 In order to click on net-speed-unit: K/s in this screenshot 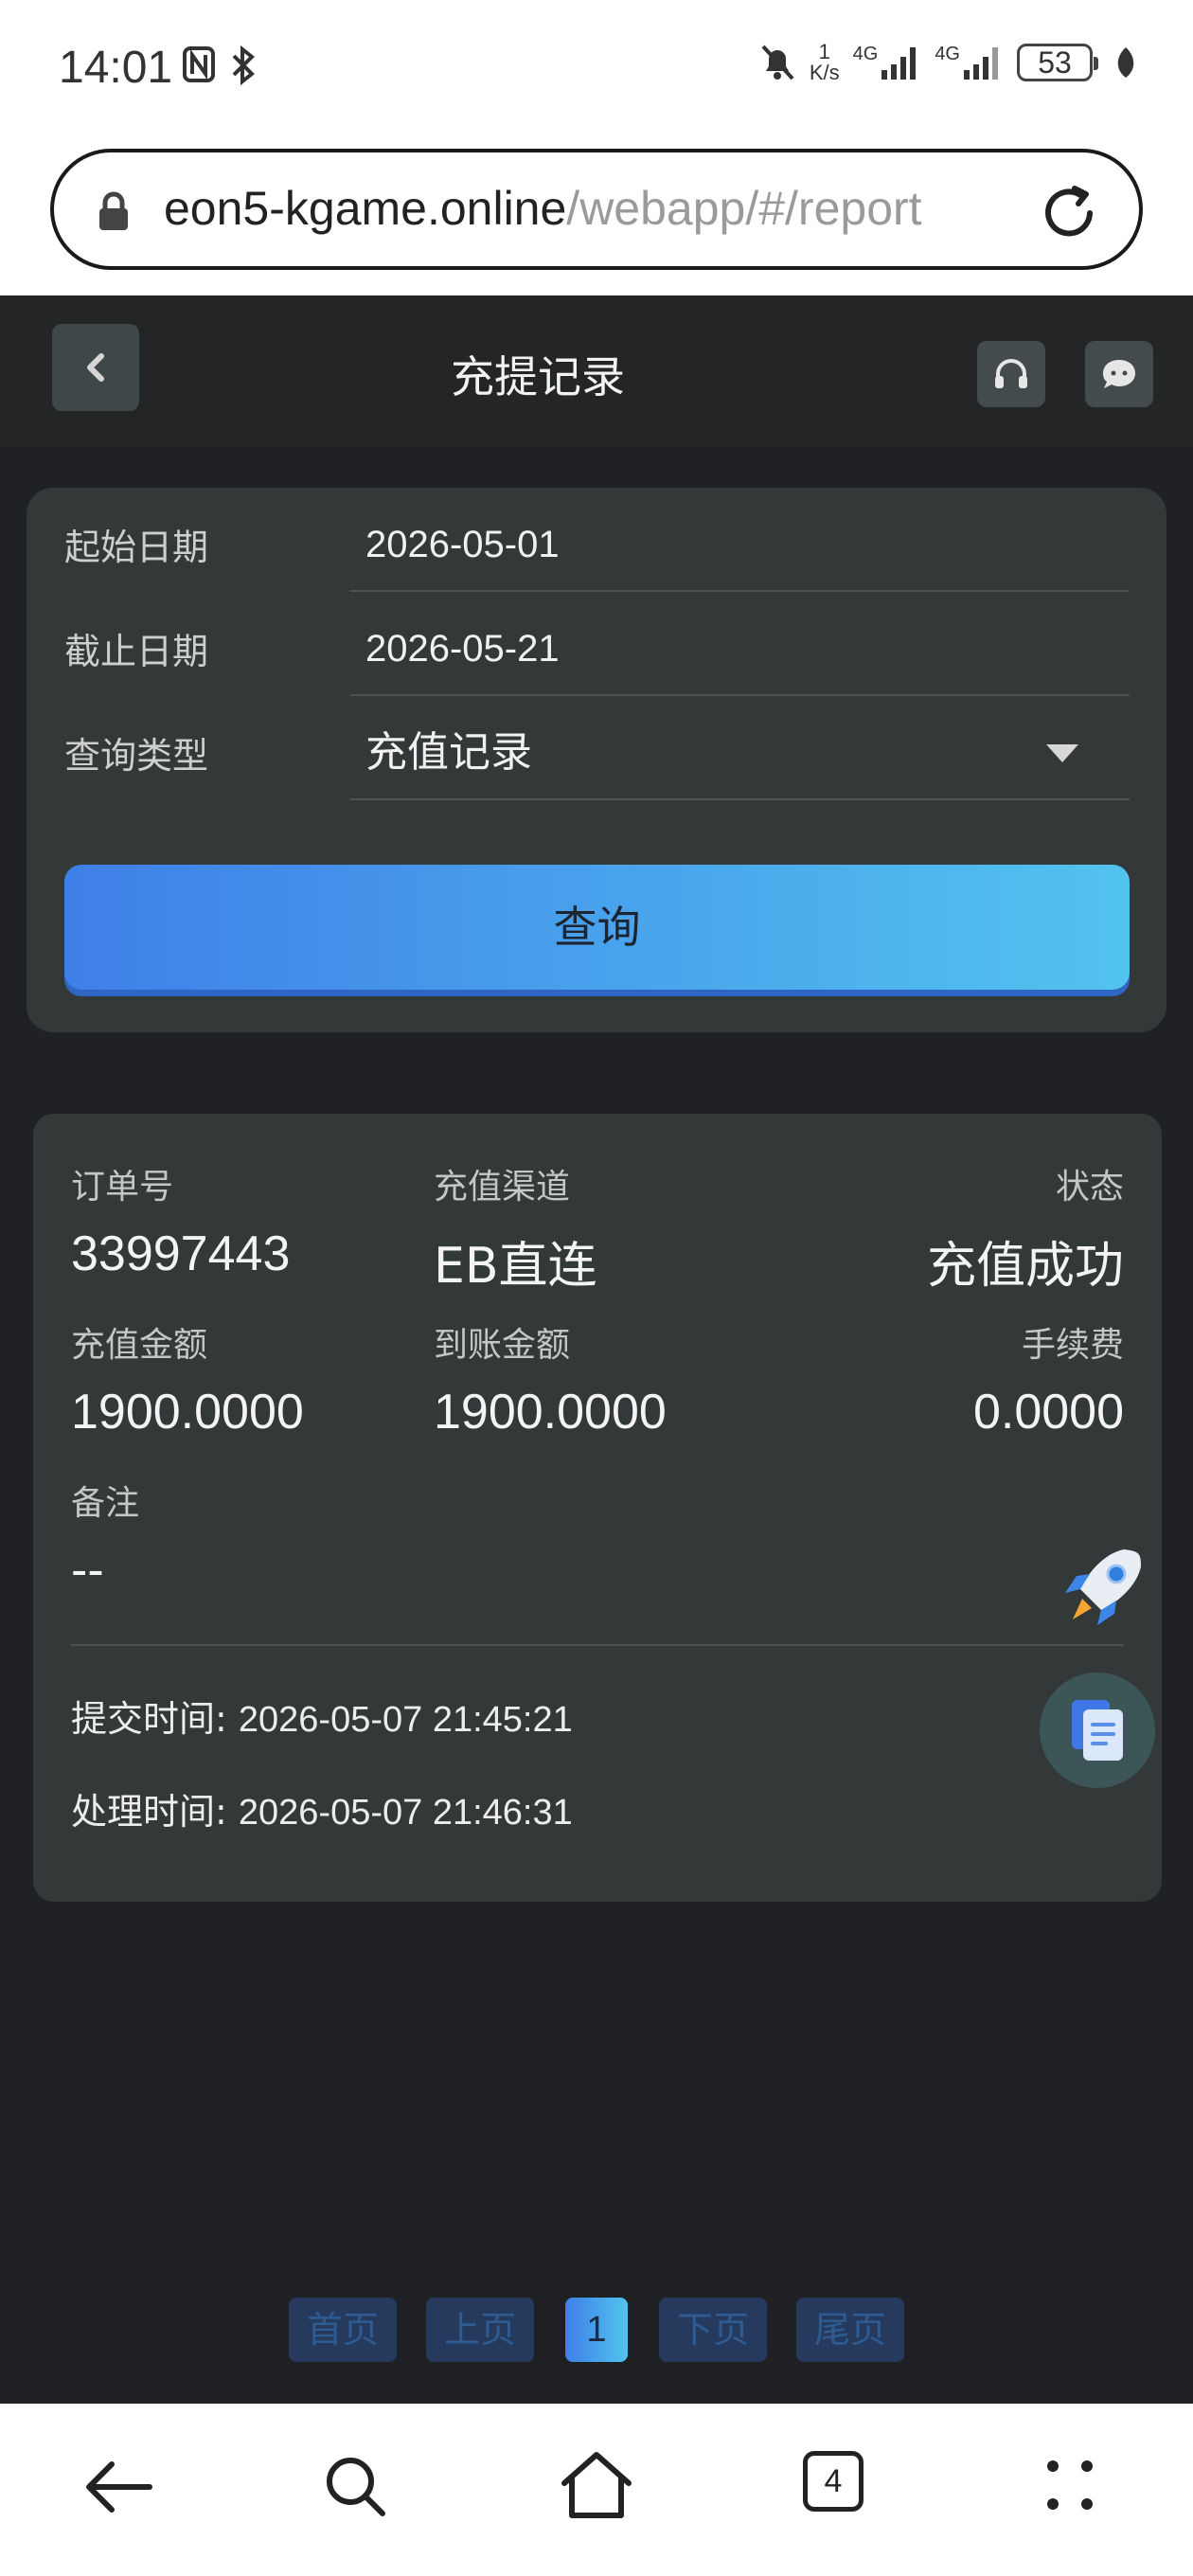, I will do `click(824, 72)`.